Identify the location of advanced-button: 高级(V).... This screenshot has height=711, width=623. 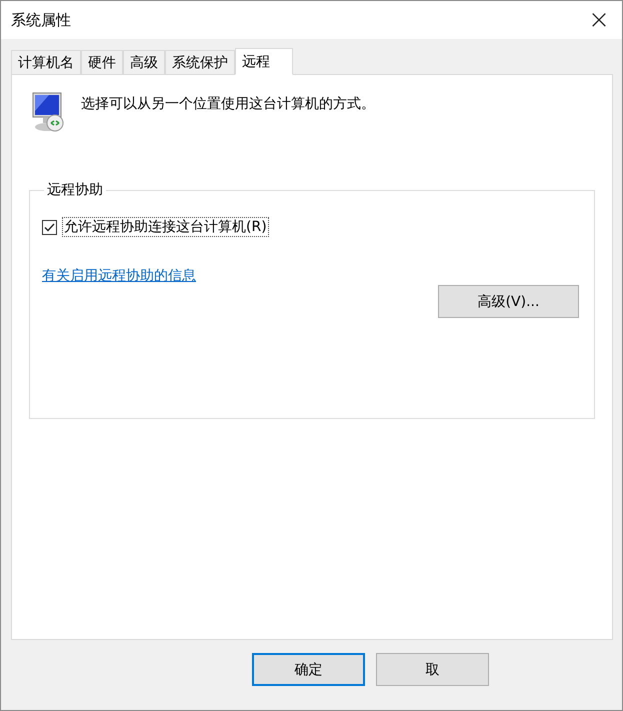
(508, 301).